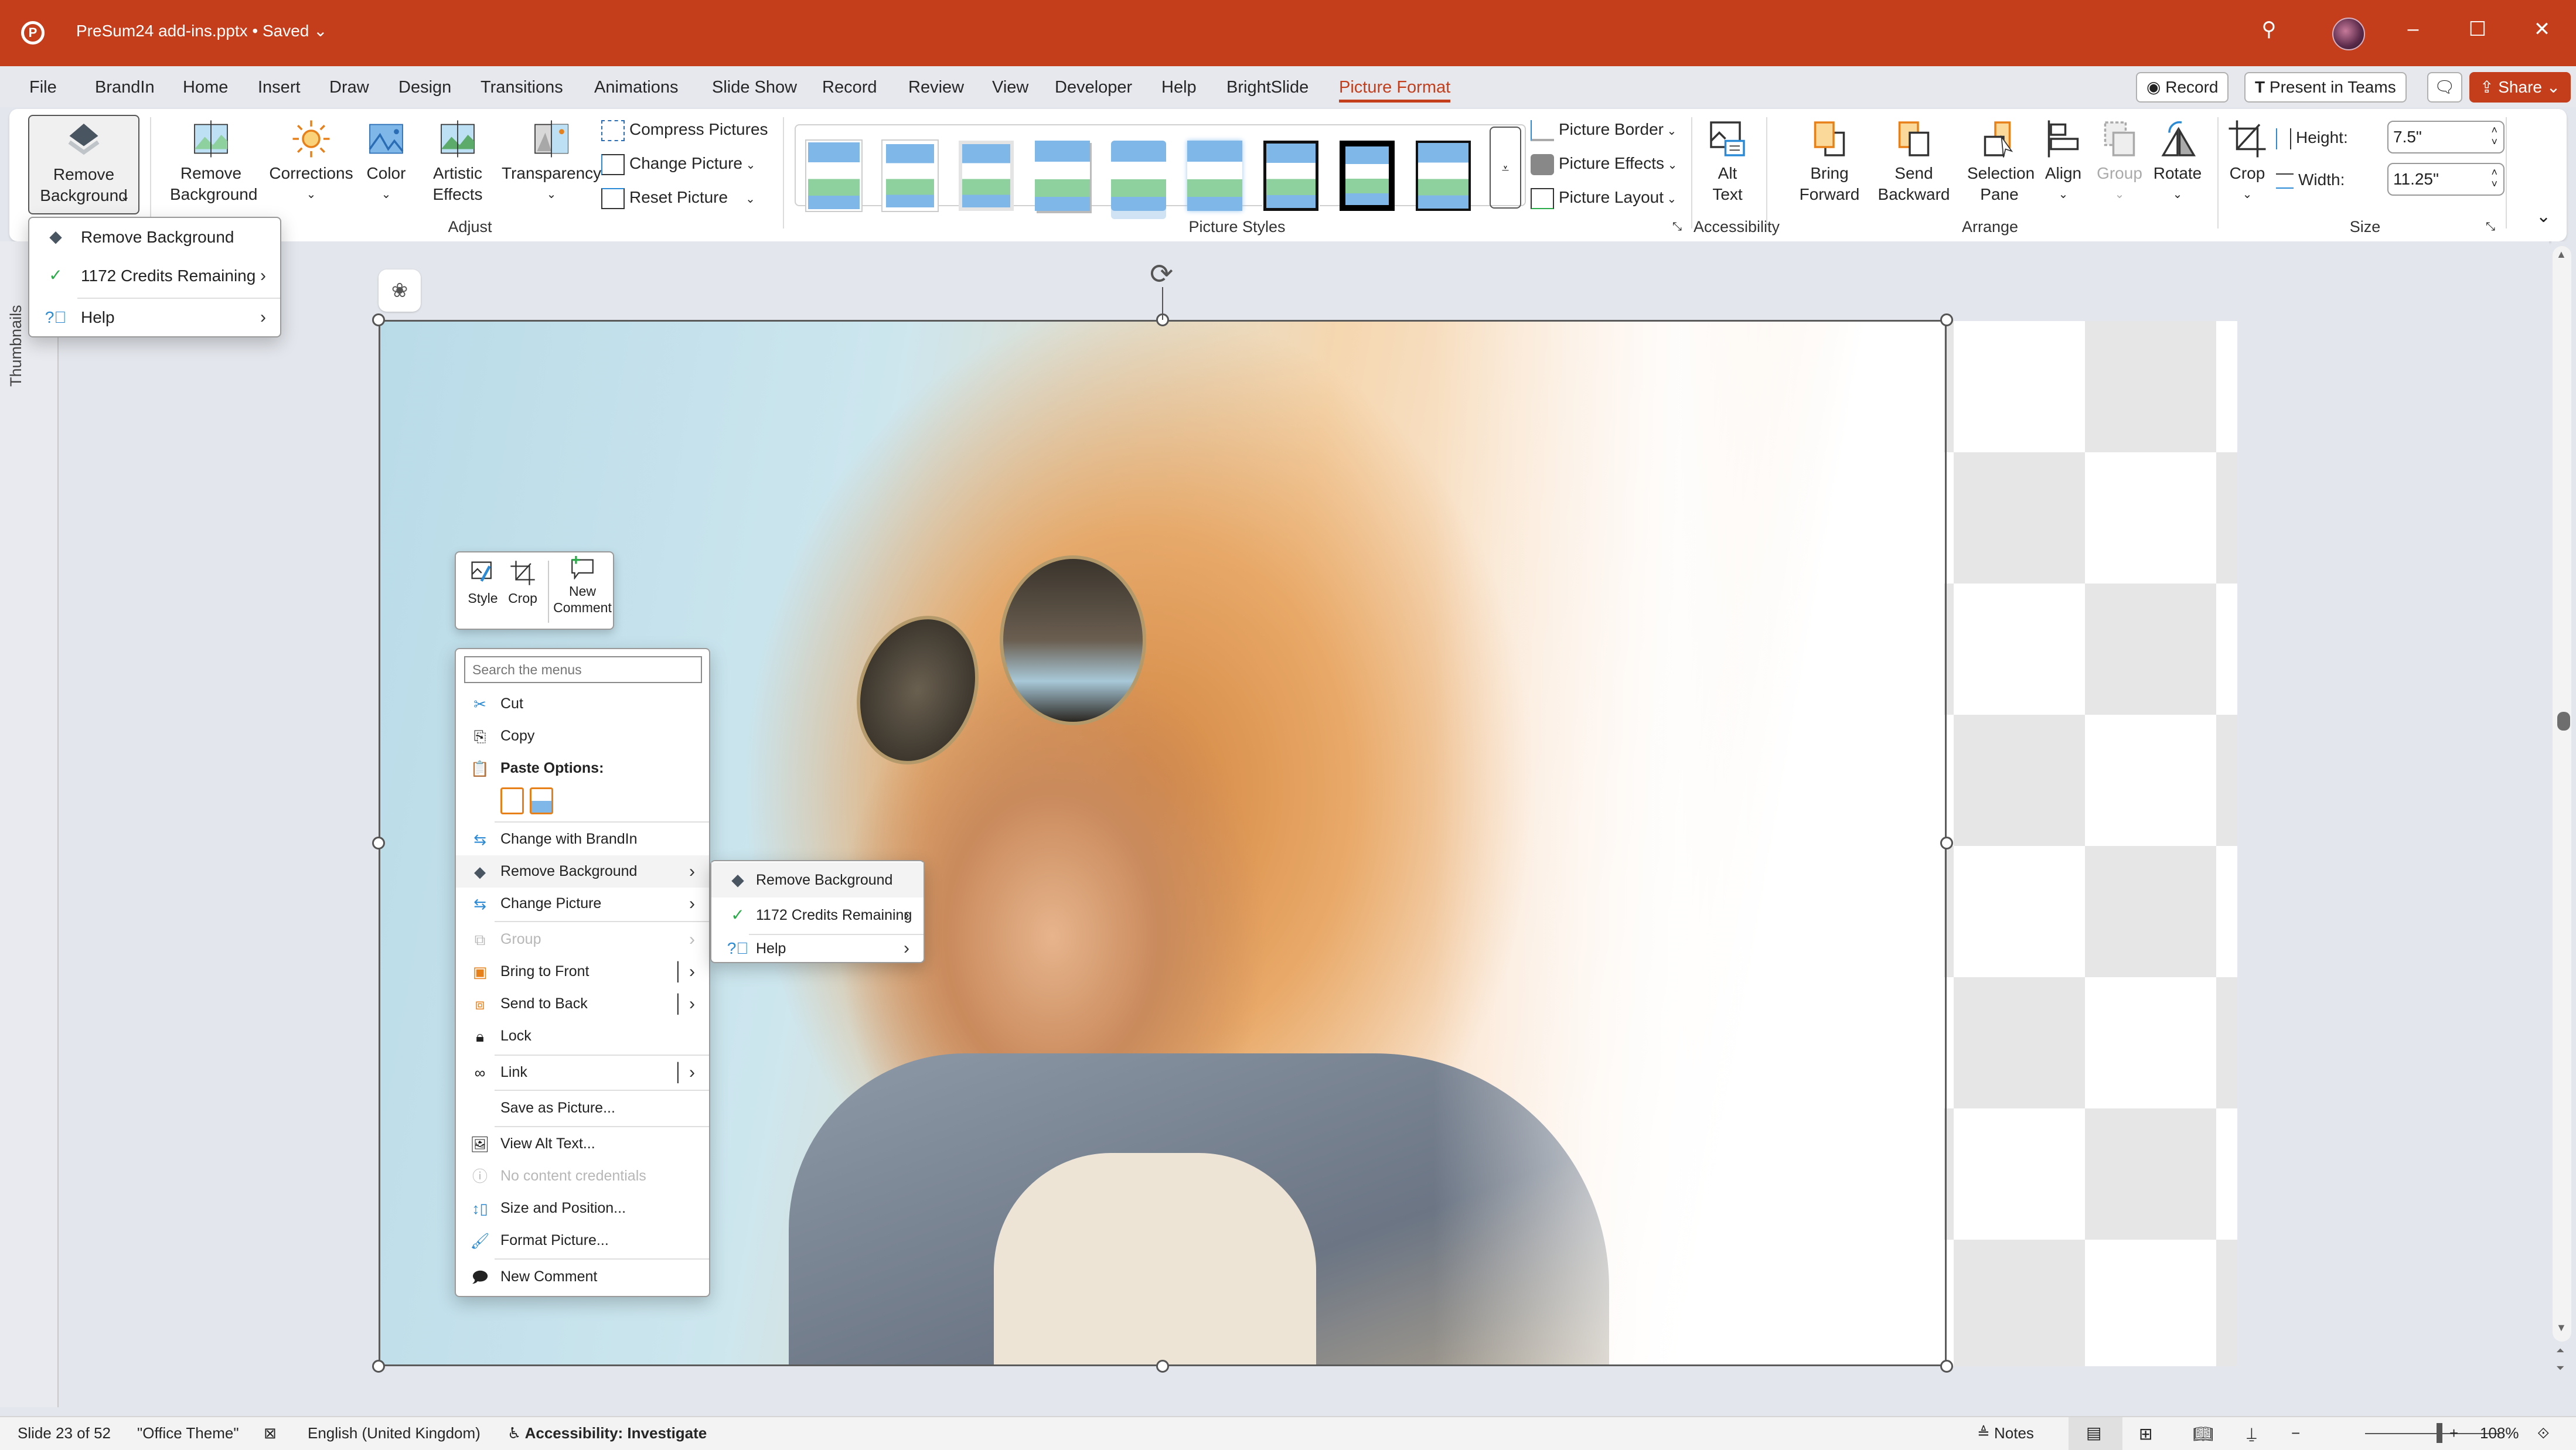 This screenshot has height=1450, width=2576. What do you see at coordinates (1161, 274) in the screenshot?
I see `rotate-handle-icon: ⟳` at bounding box center [1161, 274].